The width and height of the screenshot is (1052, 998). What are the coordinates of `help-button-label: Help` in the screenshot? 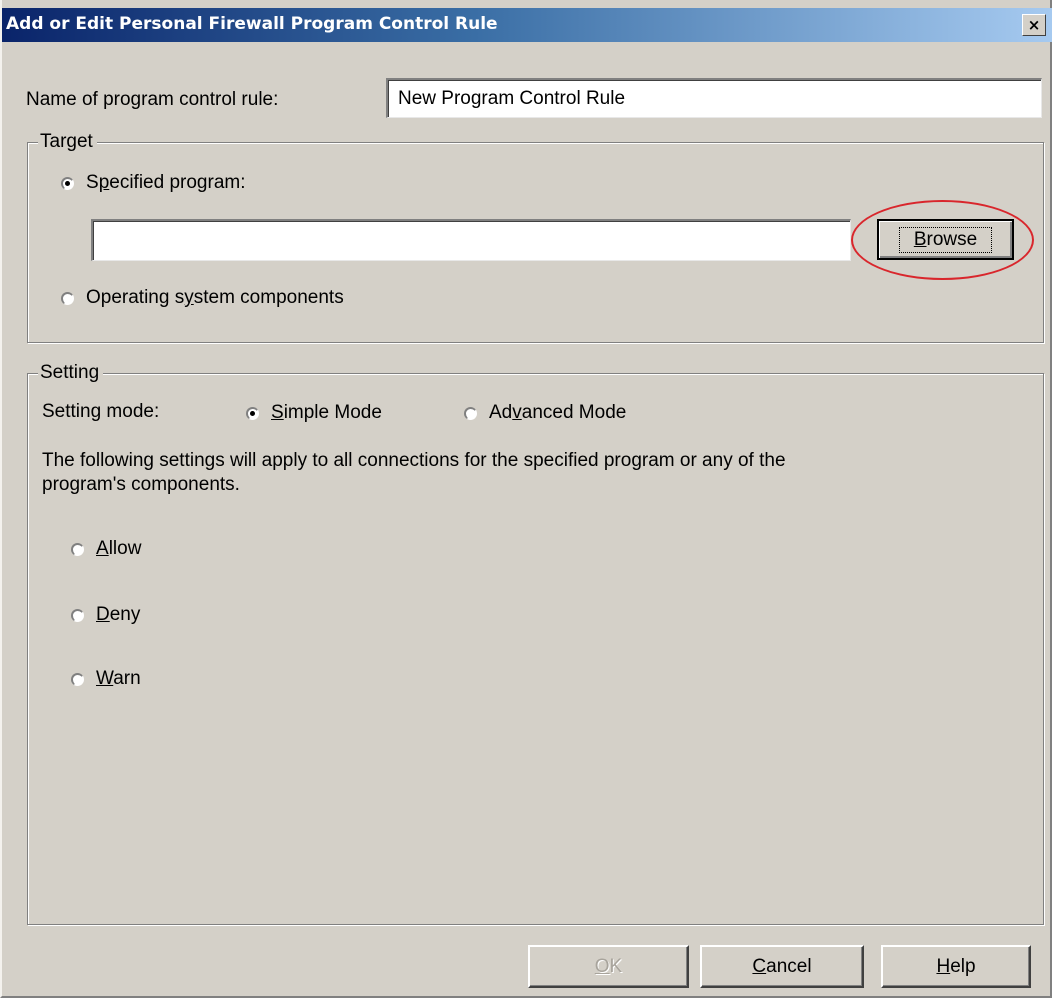 It's located at (956, 966).